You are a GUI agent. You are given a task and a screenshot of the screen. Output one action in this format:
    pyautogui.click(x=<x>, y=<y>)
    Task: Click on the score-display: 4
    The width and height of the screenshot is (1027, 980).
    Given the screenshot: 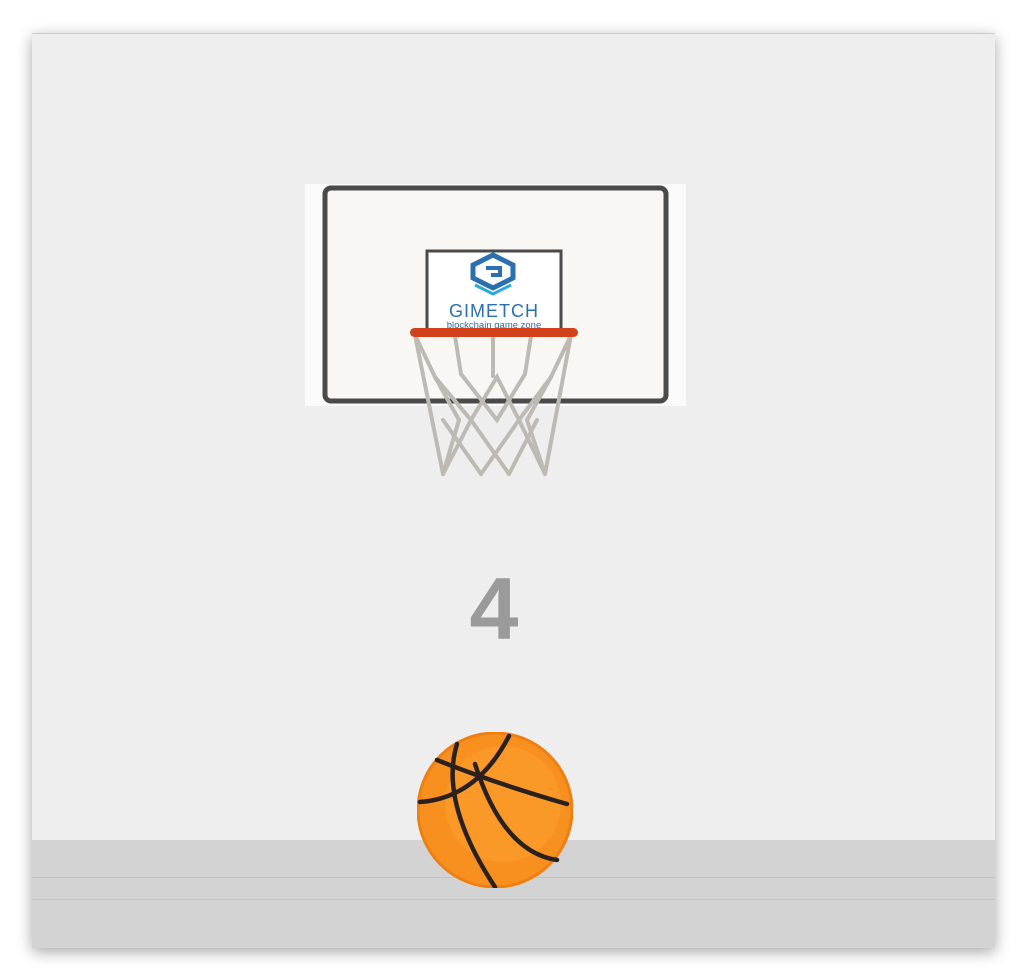 What is the action you would take?
    pyautogui.click(x=494, y=608)
    